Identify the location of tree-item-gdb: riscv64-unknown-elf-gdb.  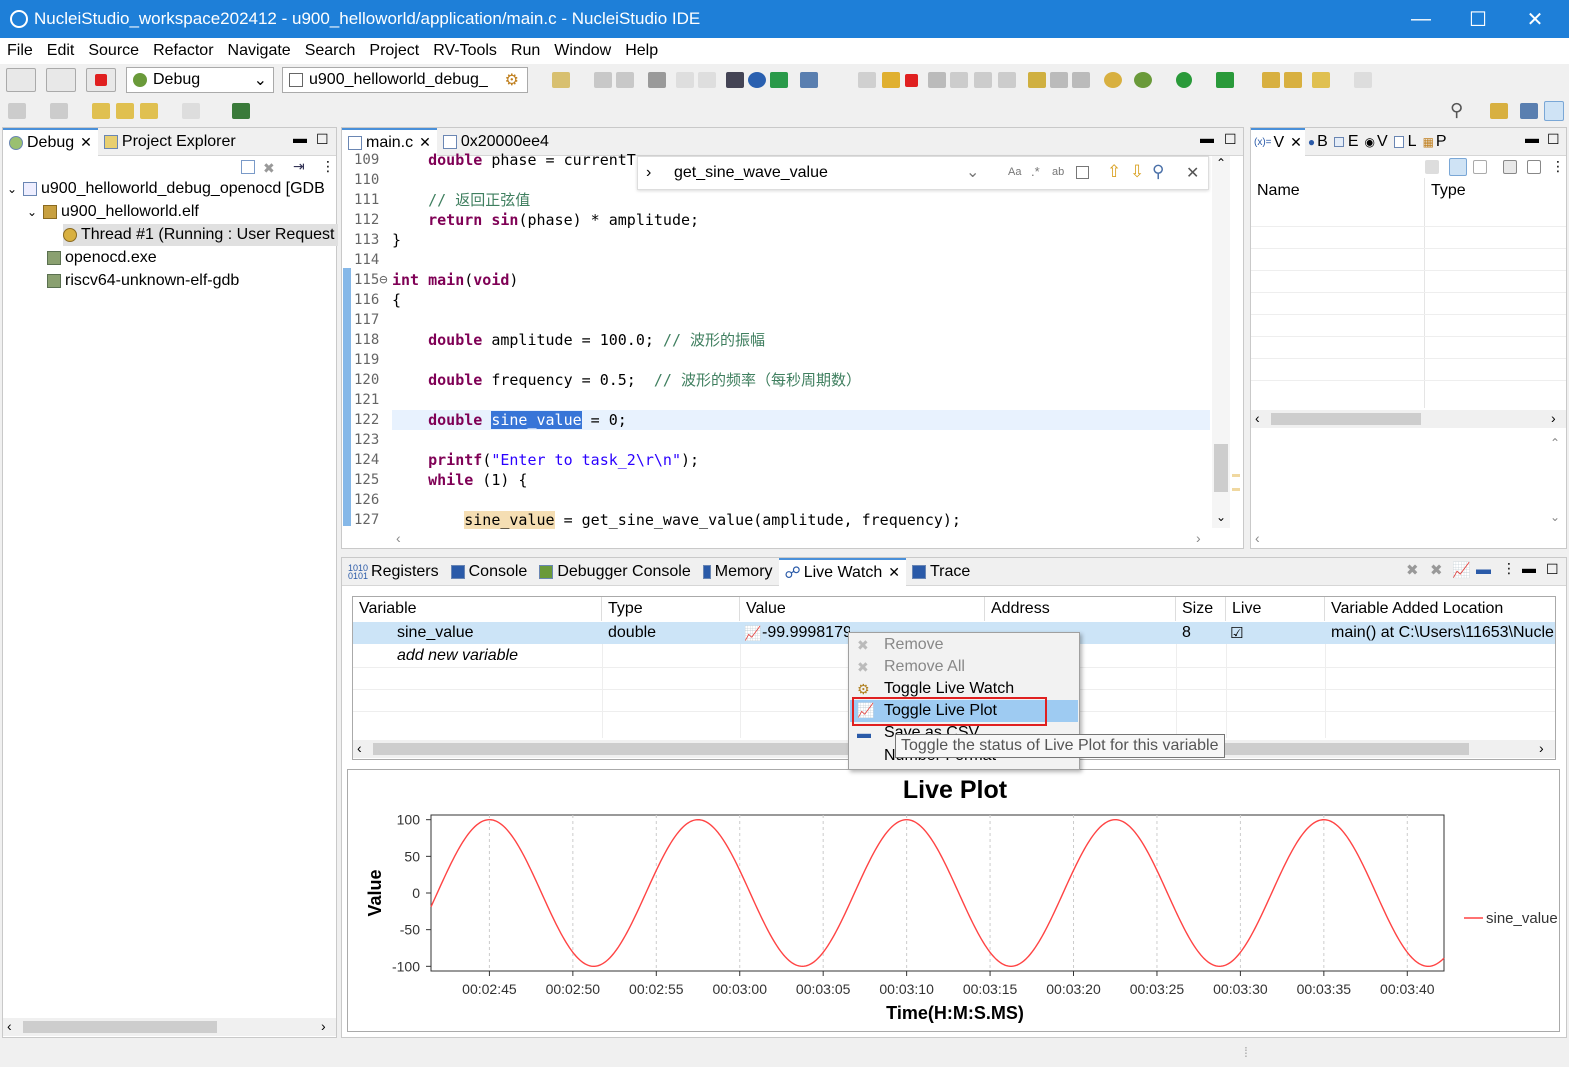
(143, 281).